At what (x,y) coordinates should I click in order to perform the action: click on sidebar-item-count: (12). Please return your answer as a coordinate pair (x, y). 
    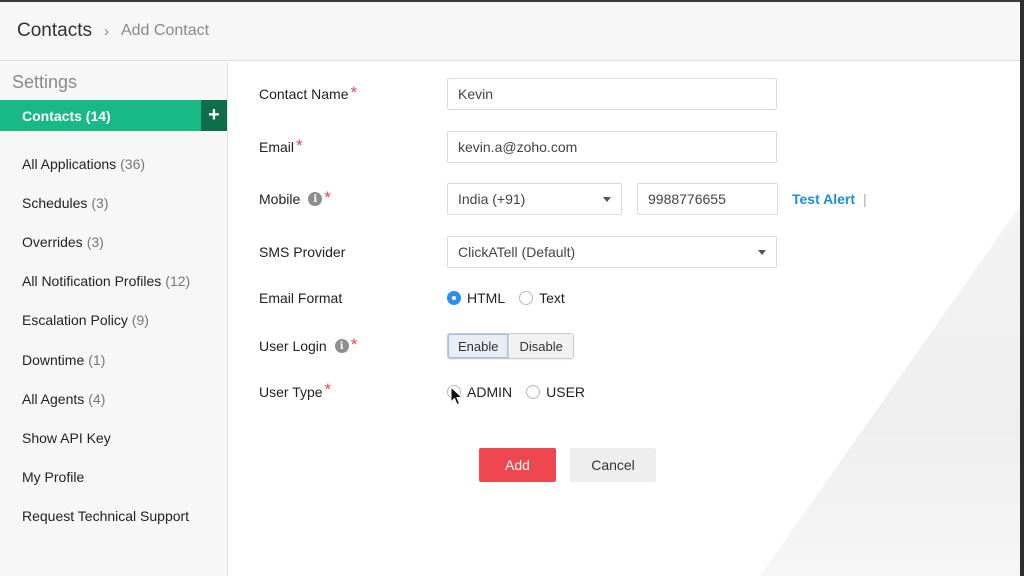
    Looking at the image, I should click on (178, 281).